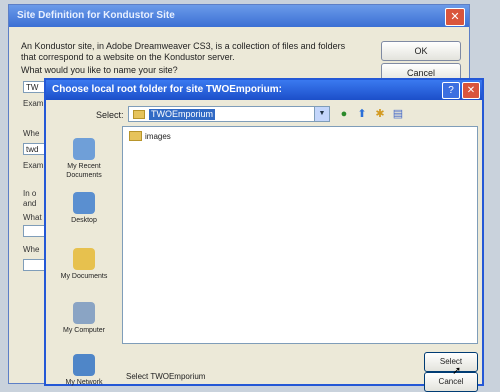 The image size is (500, 392). I want to click on help-icon: ?, so click(451, 90).